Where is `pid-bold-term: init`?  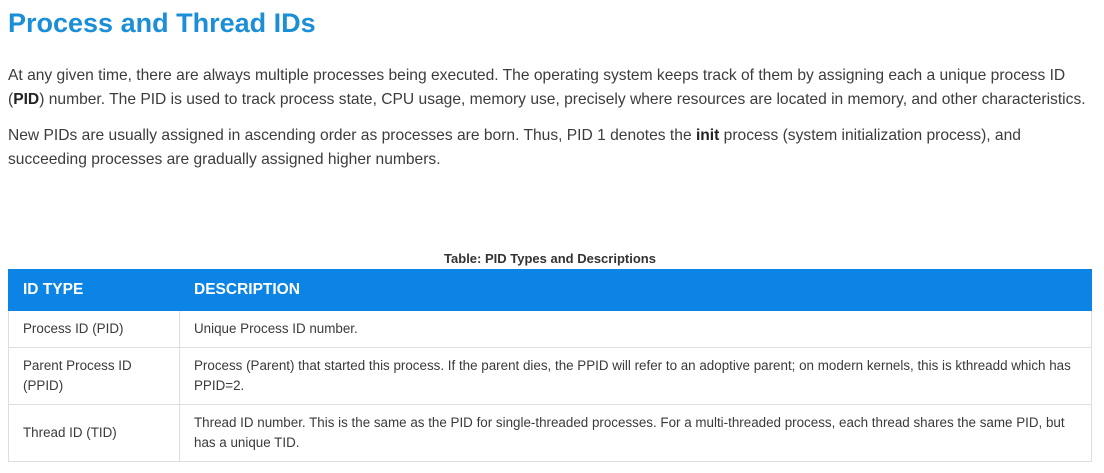
pid-bold-term: init is located at coordinates (707, 135).